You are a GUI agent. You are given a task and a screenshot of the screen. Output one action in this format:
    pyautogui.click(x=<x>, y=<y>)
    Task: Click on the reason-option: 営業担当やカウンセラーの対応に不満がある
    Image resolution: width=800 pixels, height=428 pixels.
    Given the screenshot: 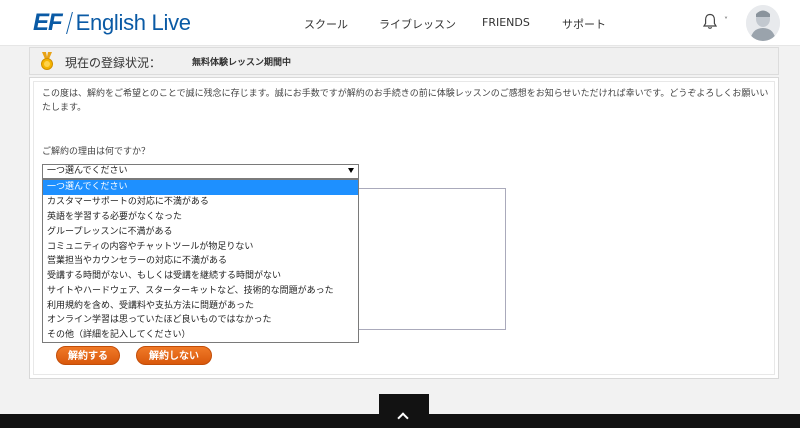 What is the action you would take?
    pyautogui.click(x=200, y=261)
    